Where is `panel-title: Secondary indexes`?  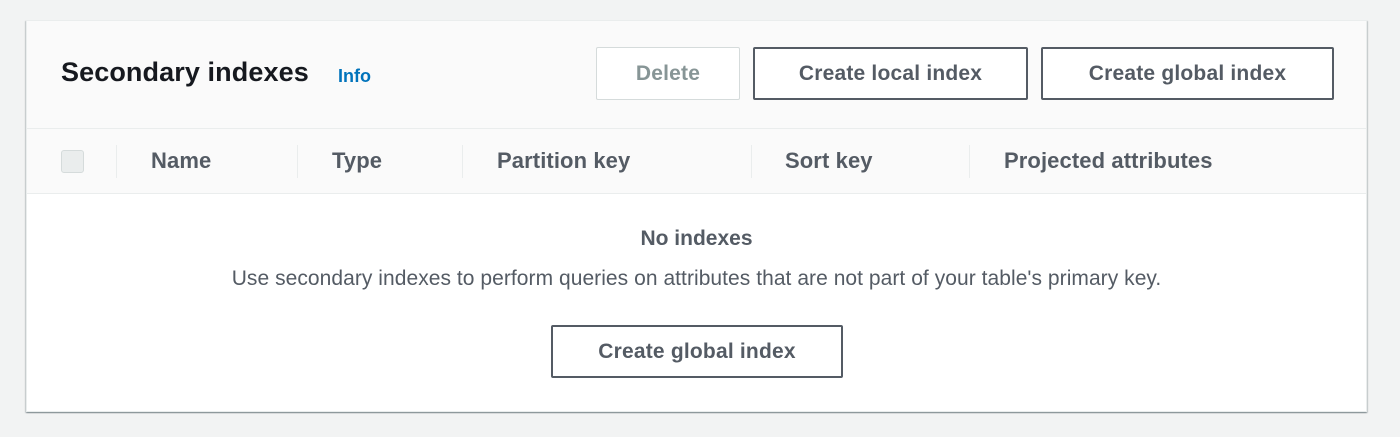 panel-title: Secondary indexes is located at coordinates (185, 72).